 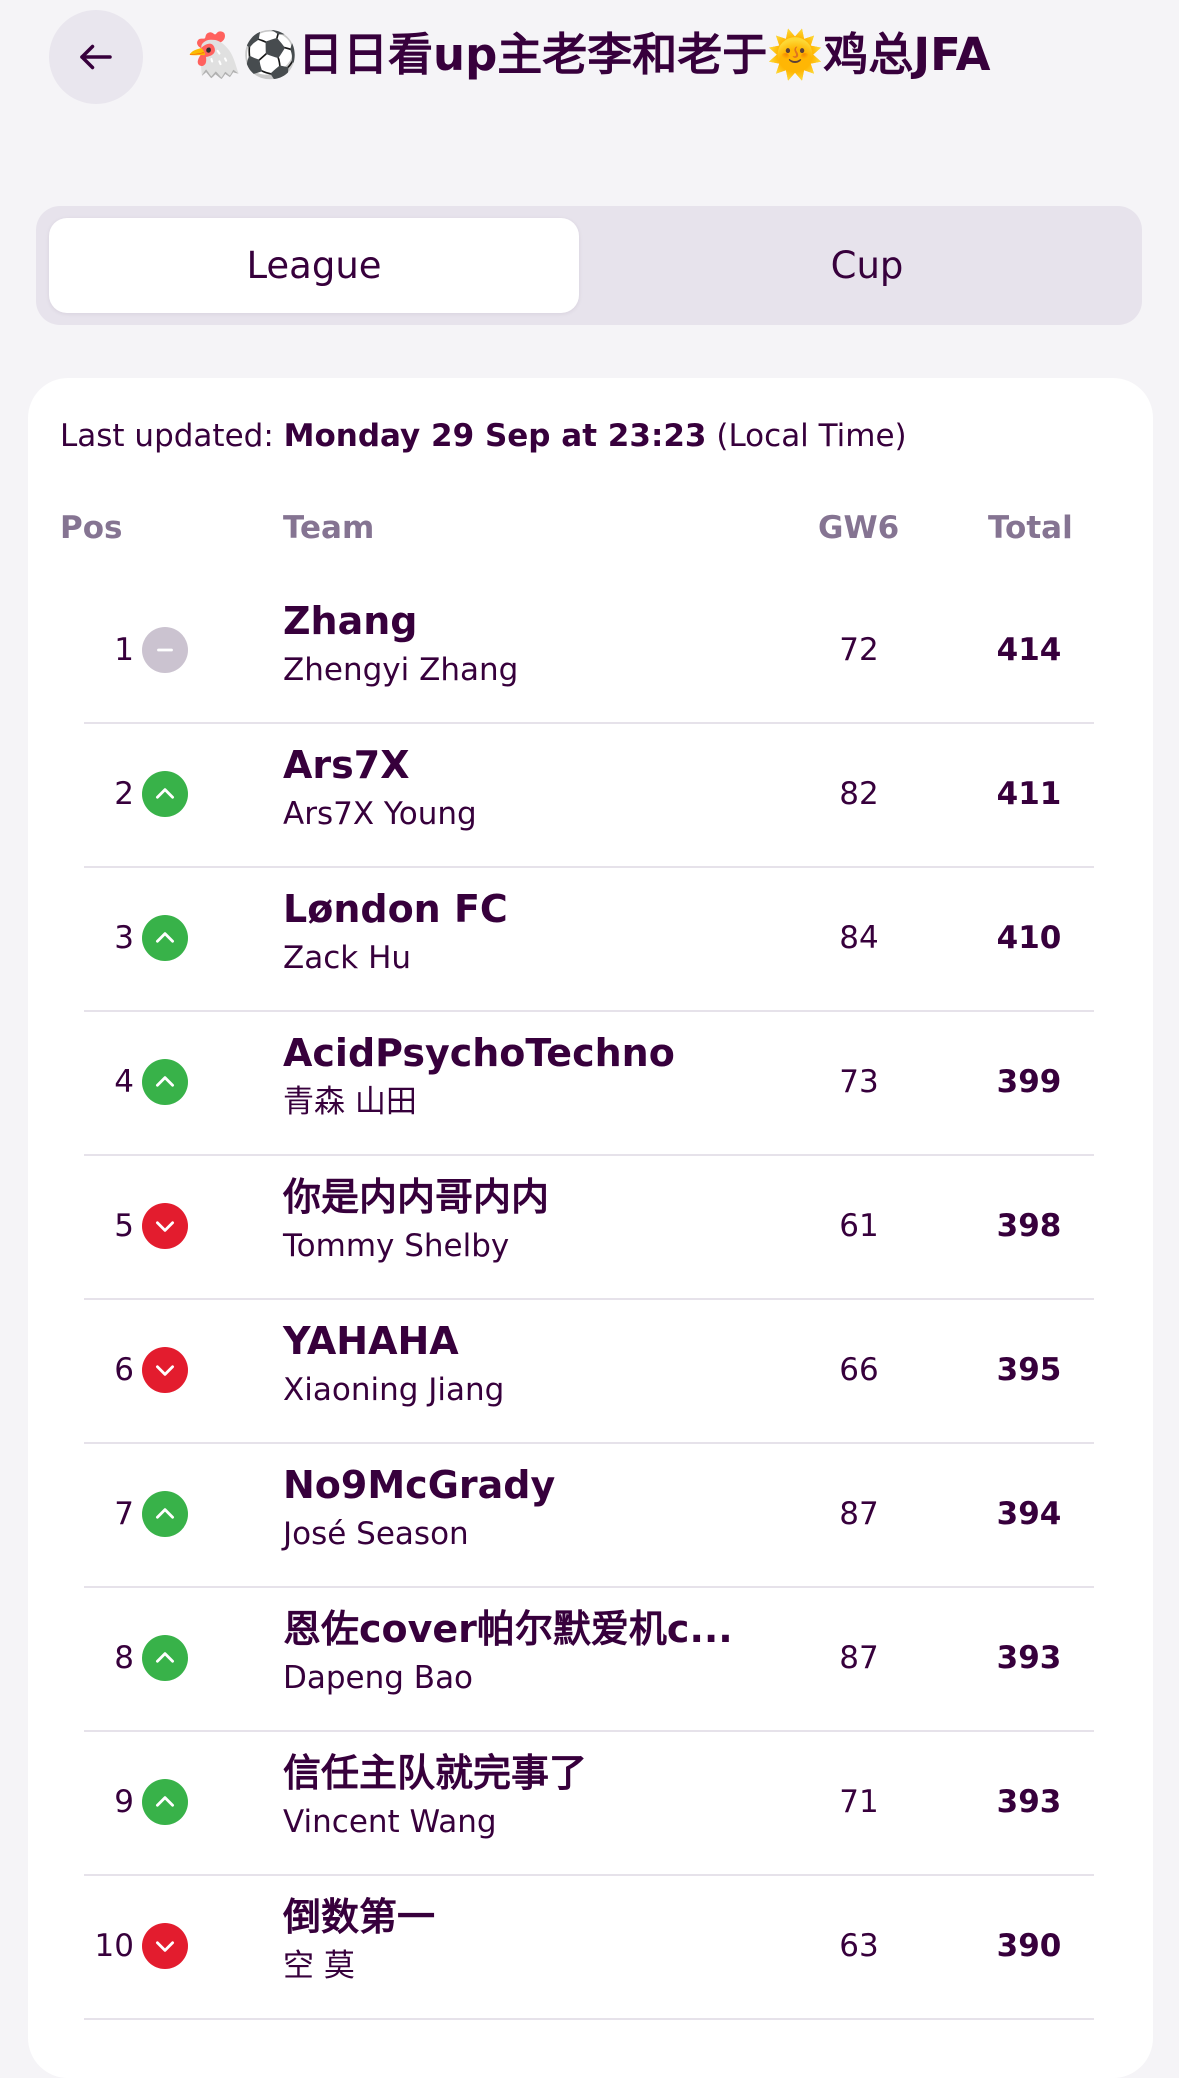 What do you see at coordinates (589, 795) in the screenshot?
I see `table-row: 2 Ars7X Ars7X Young 82 411` at bounding box center [589, 795].